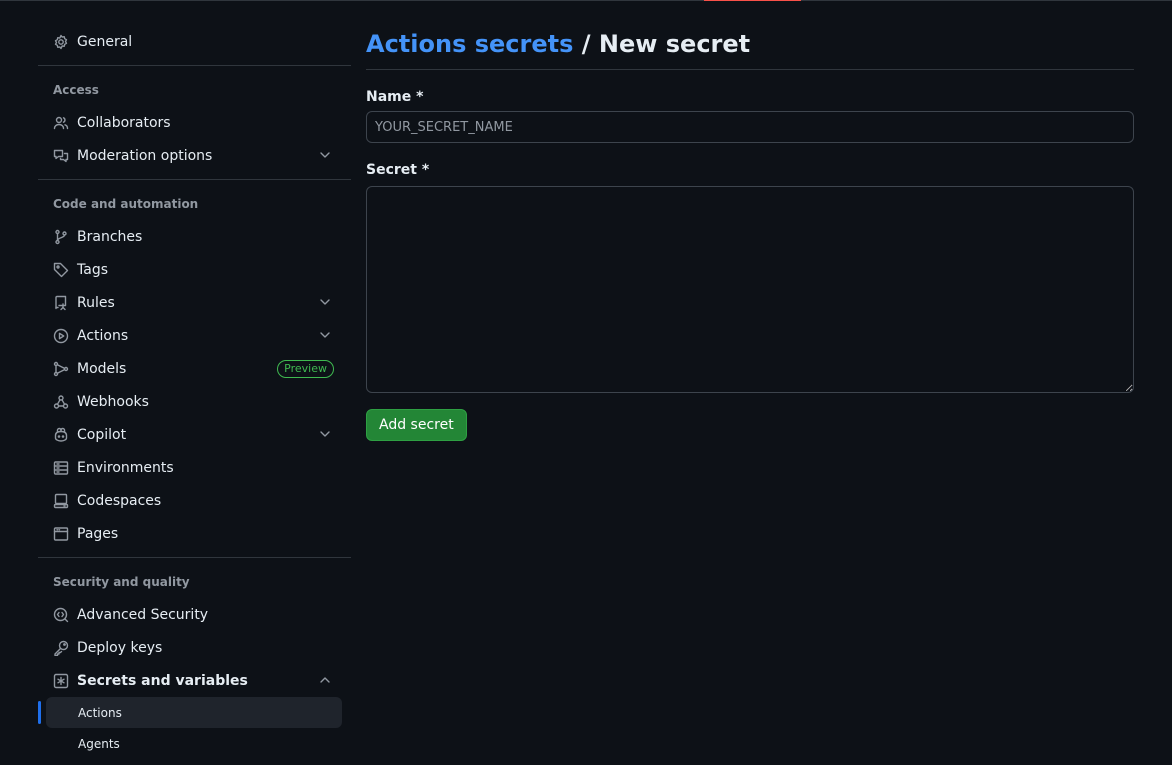 This screenshot has height=765, width=1172. I want to click on sidebar-item-rules: Rules, so click(194, 302).